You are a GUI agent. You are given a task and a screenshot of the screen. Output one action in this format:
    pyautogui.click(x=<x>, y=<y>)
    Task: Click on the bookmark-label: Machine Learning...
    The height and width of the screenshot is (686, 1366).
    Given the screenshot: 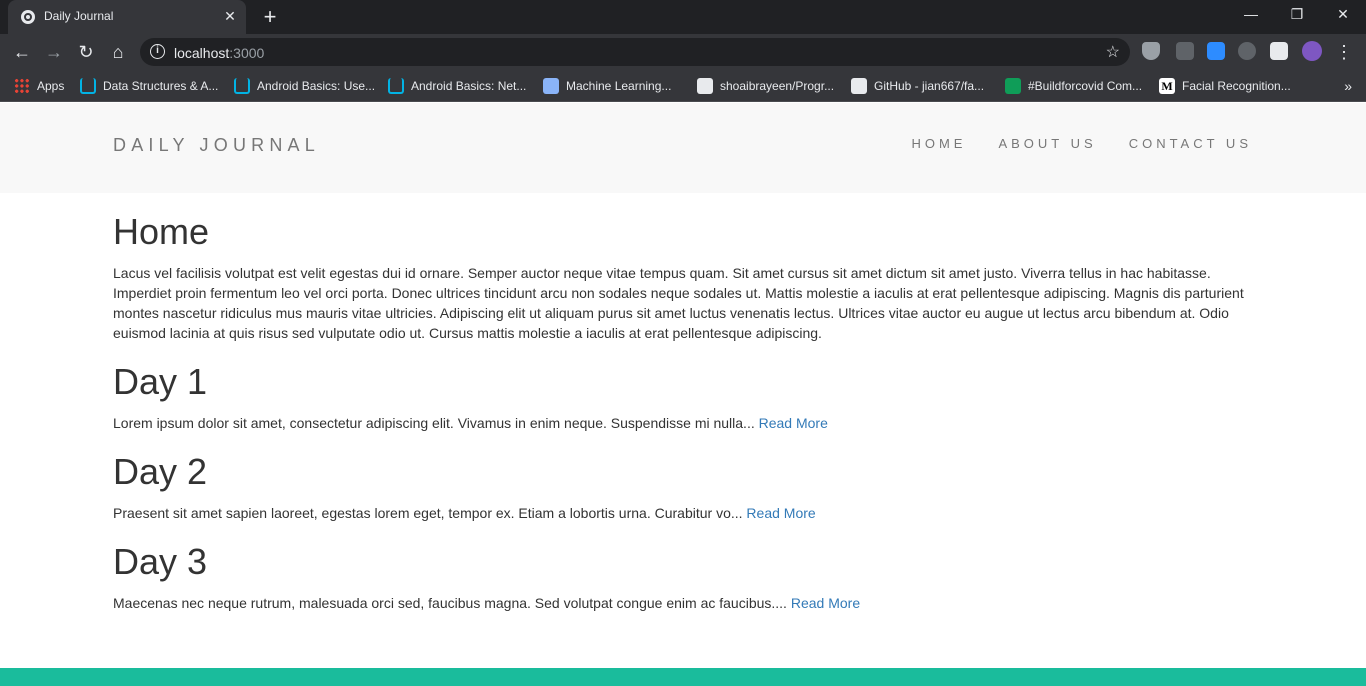 What is the action you would take?
    pyautogui.click(x=619, y=86)
    